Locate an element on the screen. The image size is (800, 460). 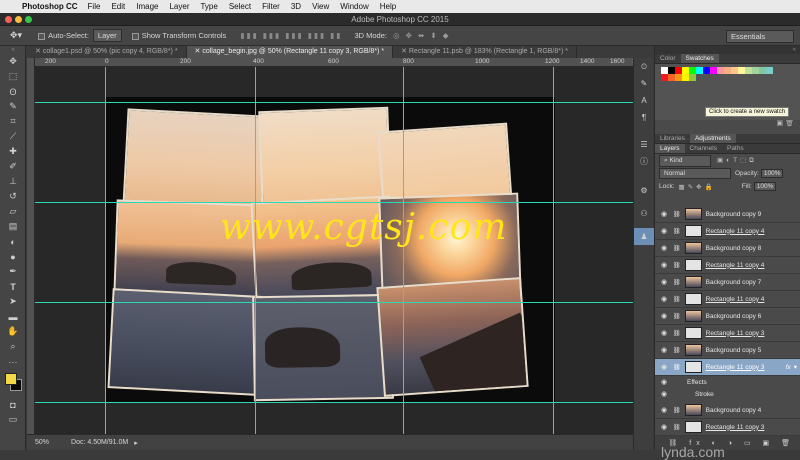
info-icon: ⓘ is located at coordinates (644, 161).